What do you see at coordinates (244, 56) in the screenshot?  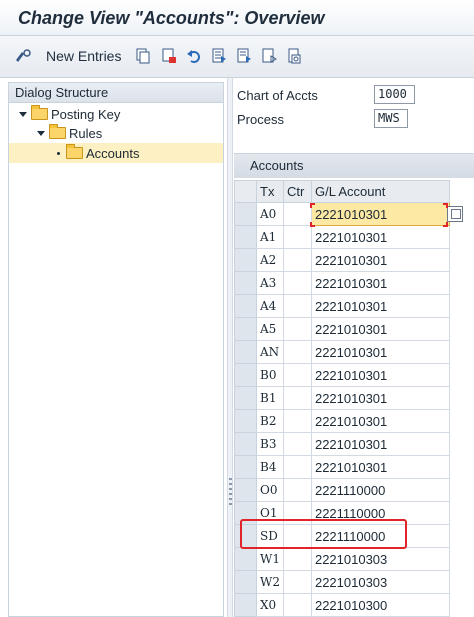 I see `select-block-icon` at bounding box center [244, 56].